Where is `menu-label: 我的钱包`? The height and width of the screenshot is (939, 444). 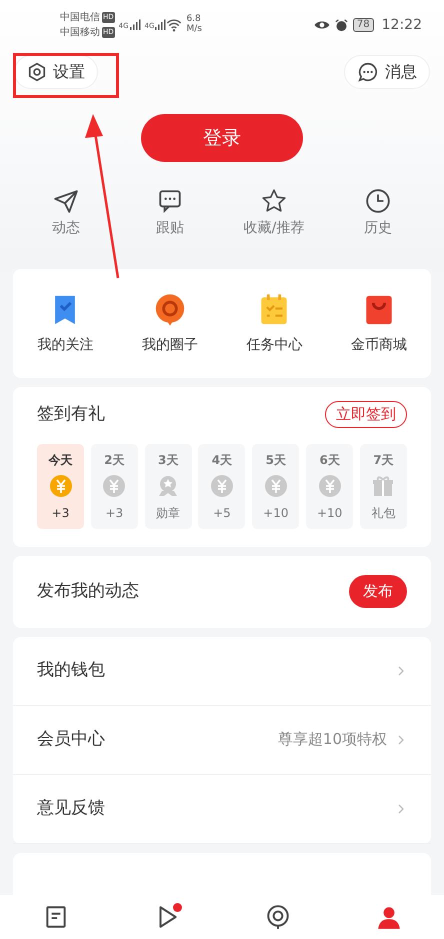 menu-label: 我的钱包 is located at coordinates (71, 670).